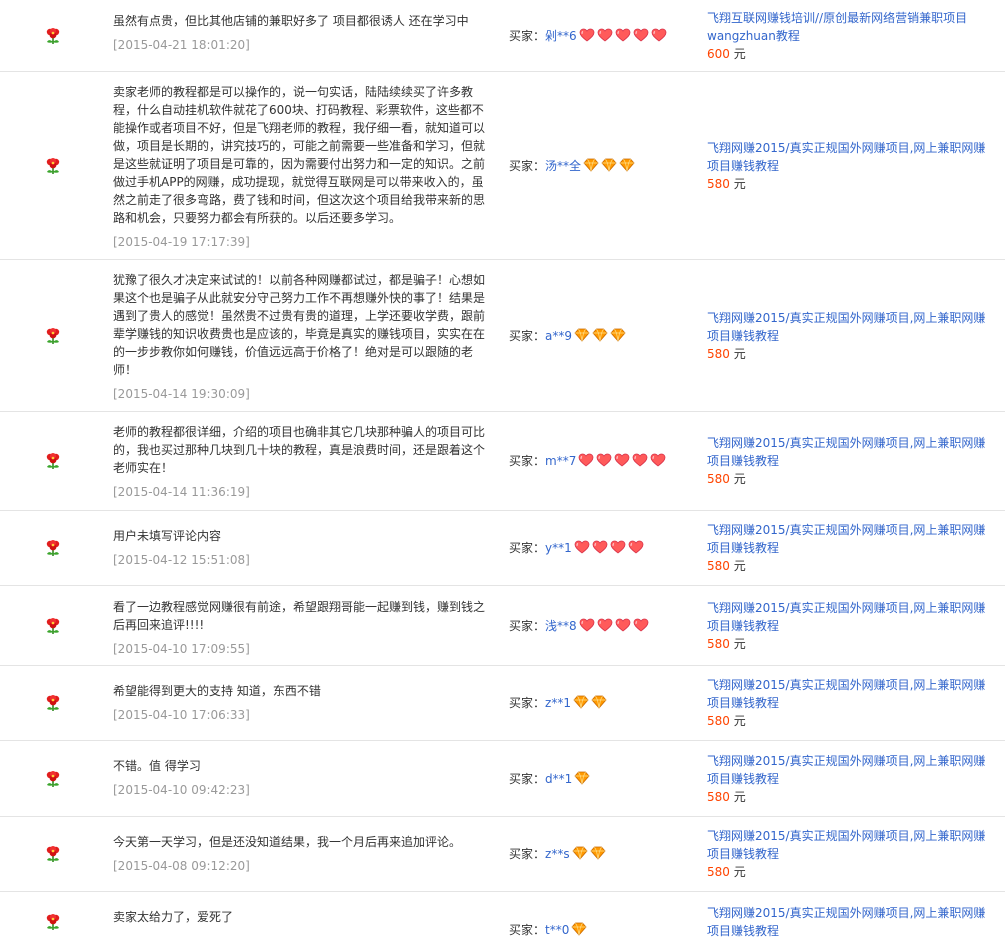 The height and width of the screenshot is (952, 1005). Describe the element at coordinates (173, 917) in the screenshot. I see `review-text: 卖家太给力了，爱死了` at that location.